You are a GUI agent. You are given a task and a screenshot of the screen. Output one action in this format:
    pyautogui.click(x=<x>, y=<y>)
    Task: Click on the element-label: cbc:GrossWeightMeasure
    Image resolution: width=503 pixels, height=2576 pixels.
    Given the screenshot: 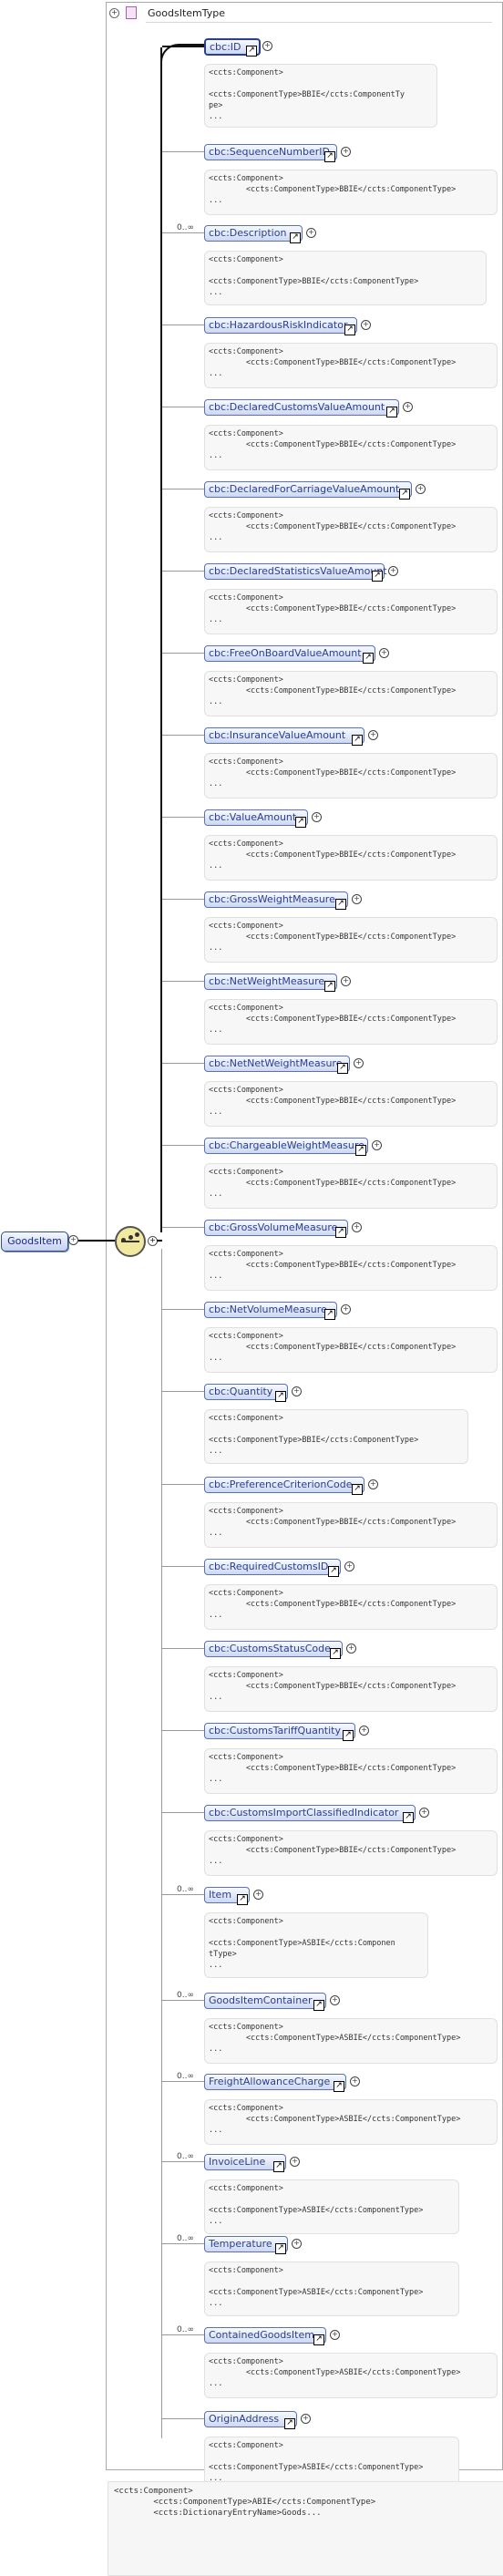 What is the action you would take?
    pyautogui.click(x=272, y=899)
    